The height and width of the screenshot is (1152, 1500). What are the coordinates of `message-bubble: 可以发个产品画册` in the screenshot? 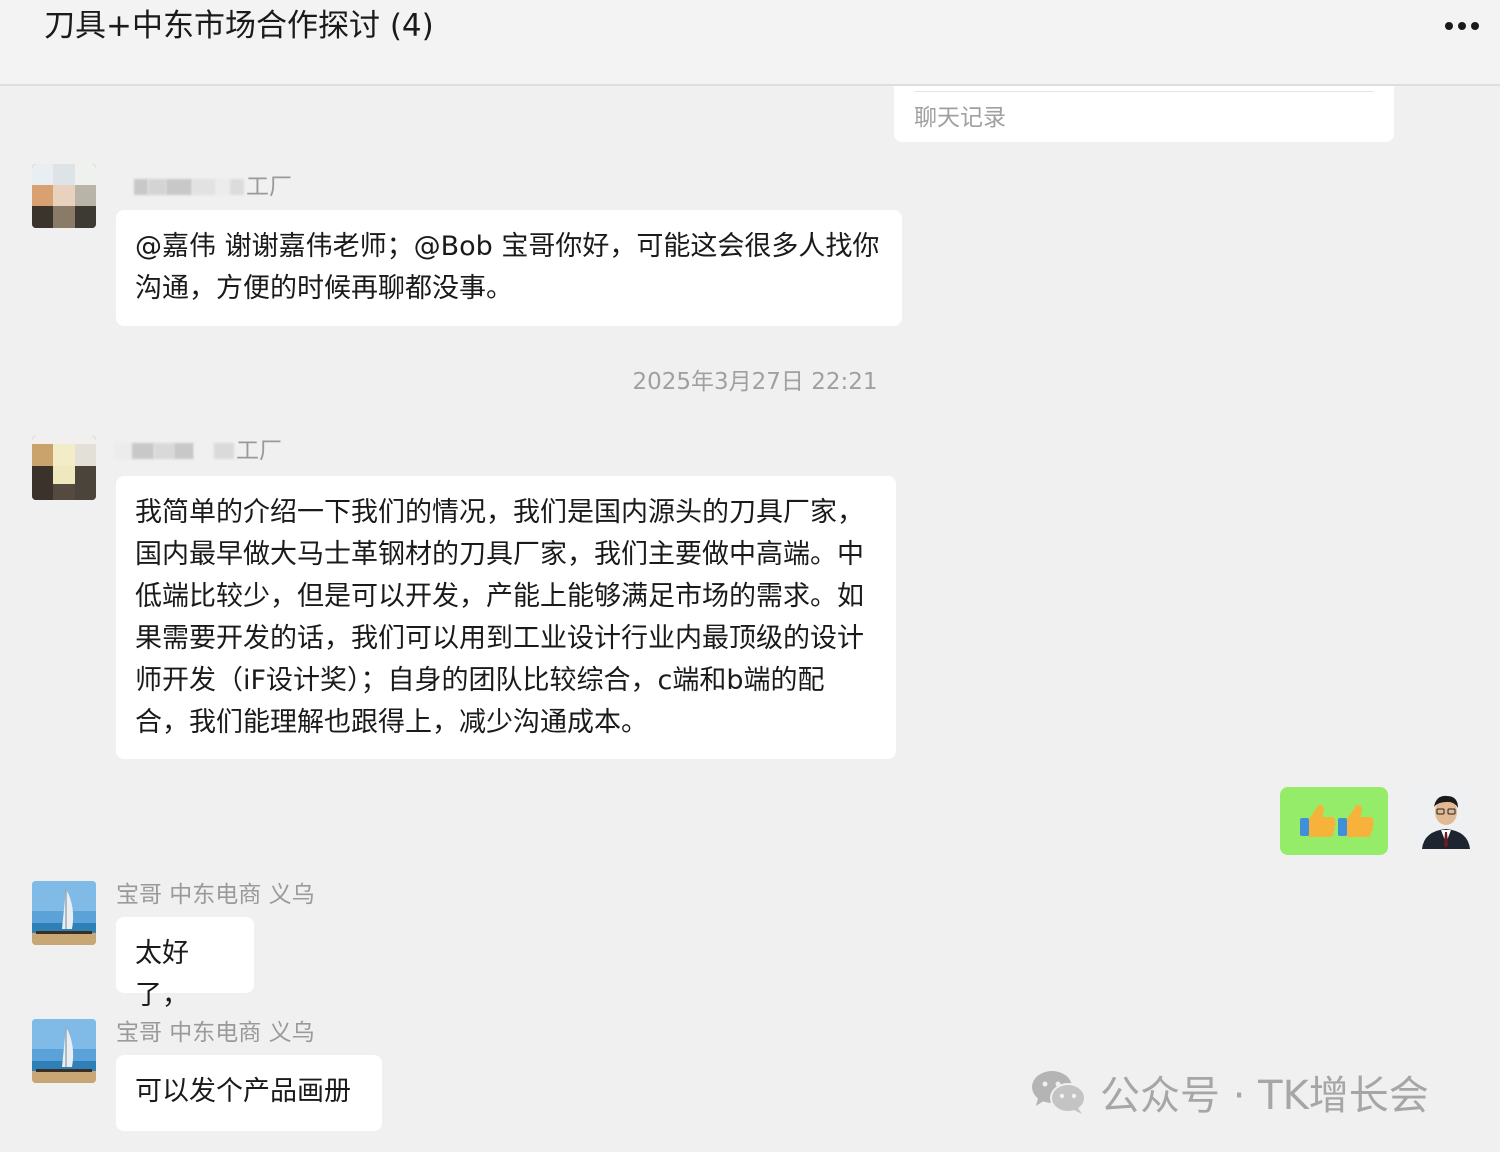 It's located at (249, 1093).